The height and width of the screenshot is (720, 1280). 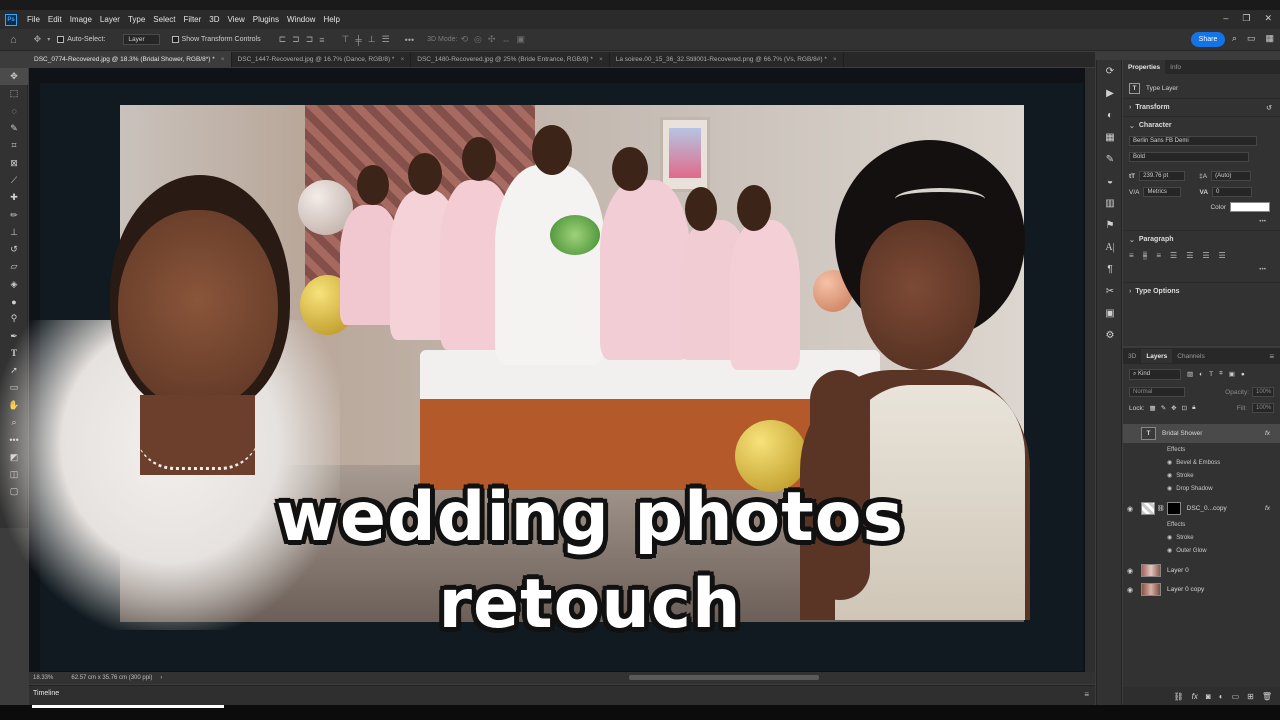 What do you see at coordinates (1182, 433) in the screenshot?
I see `layer-name: Bridal Shower` at bounding box center [1182, 433].